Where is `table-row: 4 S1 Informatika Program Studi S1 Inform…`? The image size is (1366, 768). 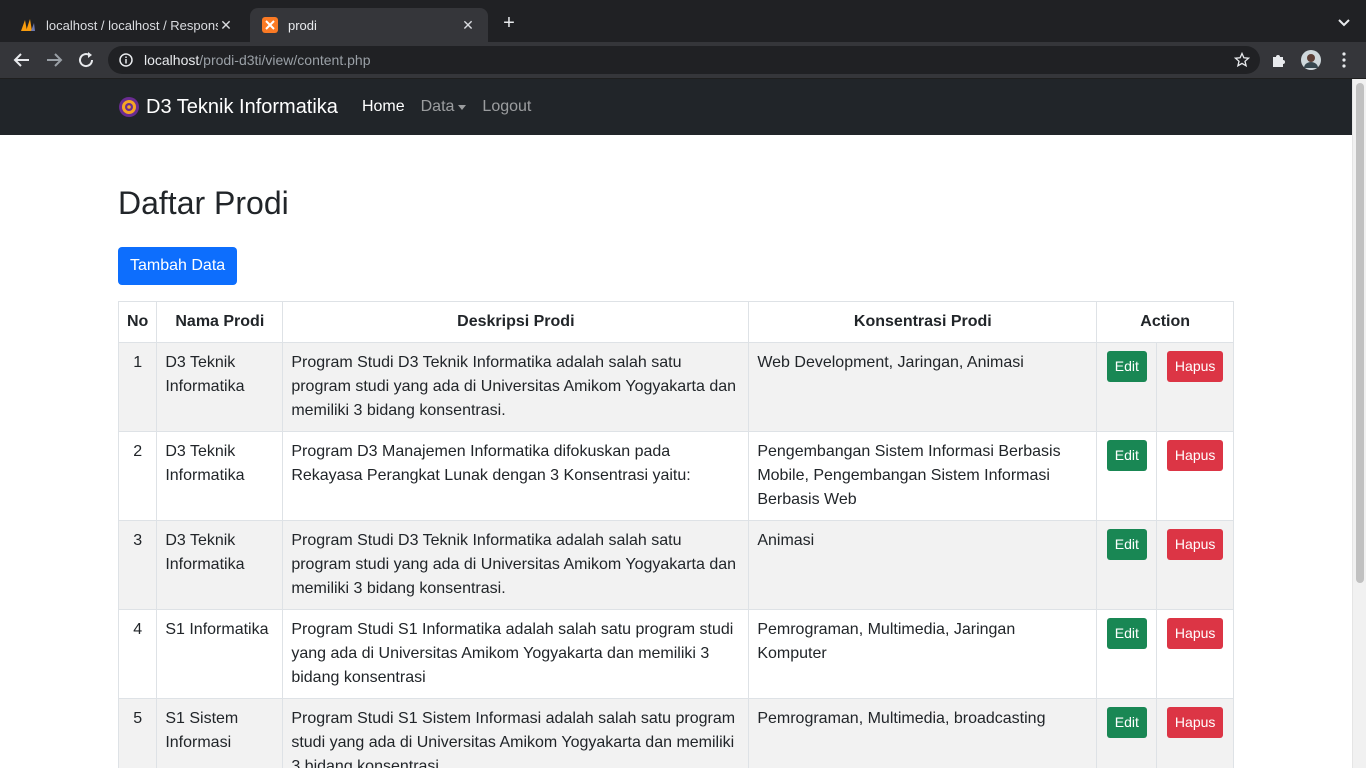 table-row: 4 S1 Informatika Program Studi S1 Inform… is located at coordinates (675, 654).